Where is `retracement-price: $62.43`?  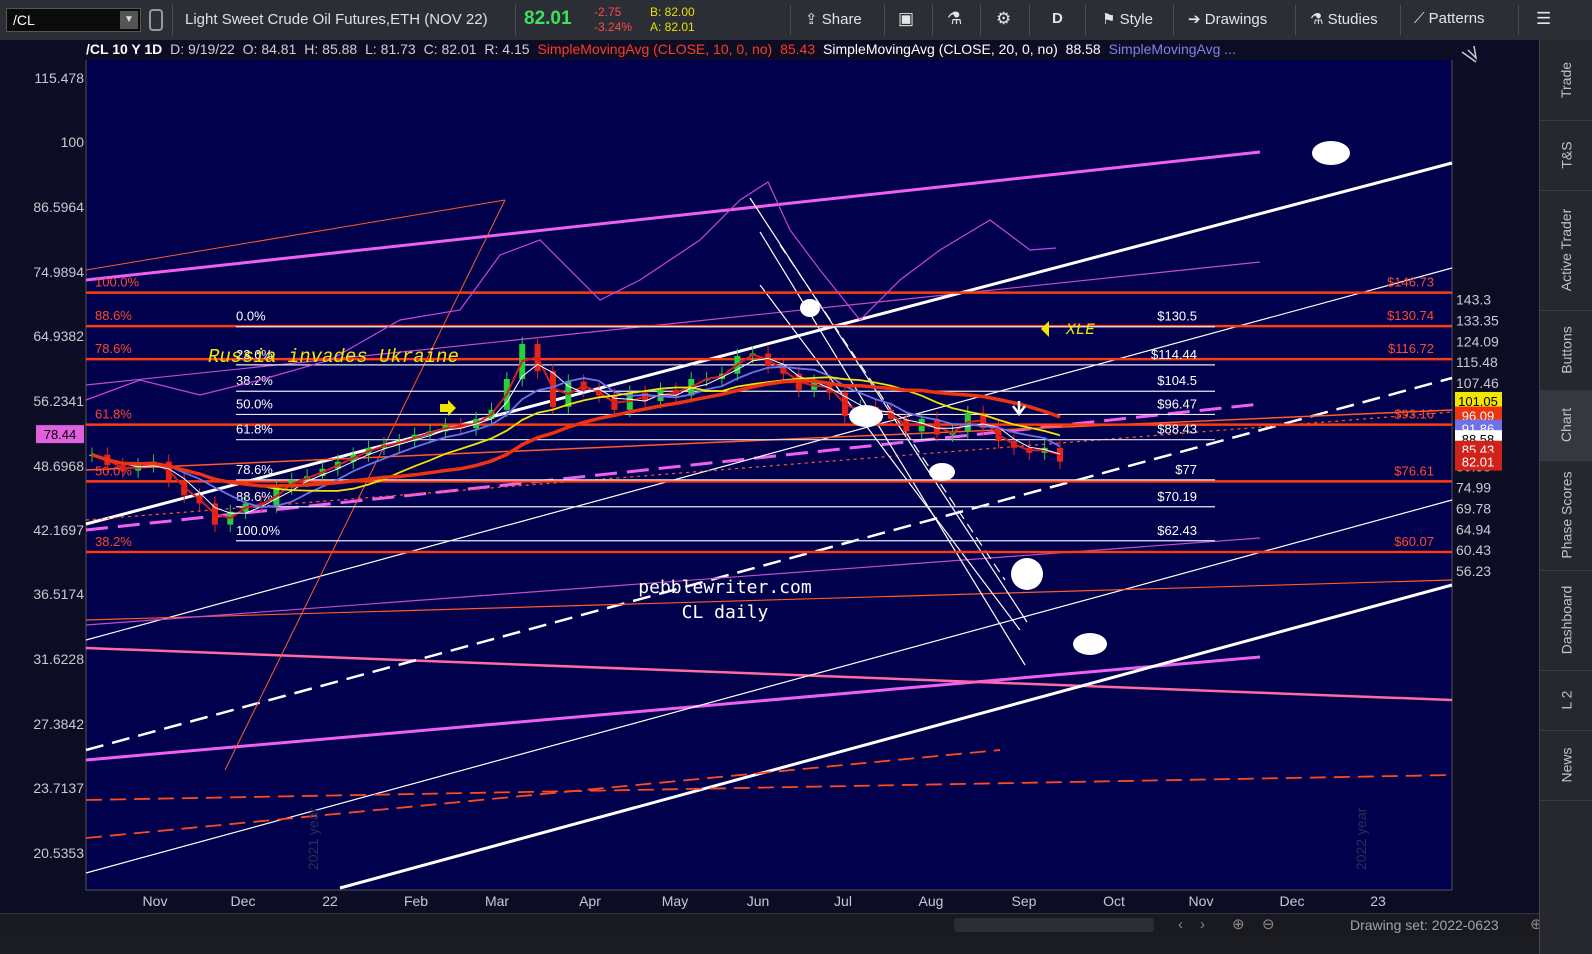 retracement-price: $62.43 is located at coordinates (1177, 530).